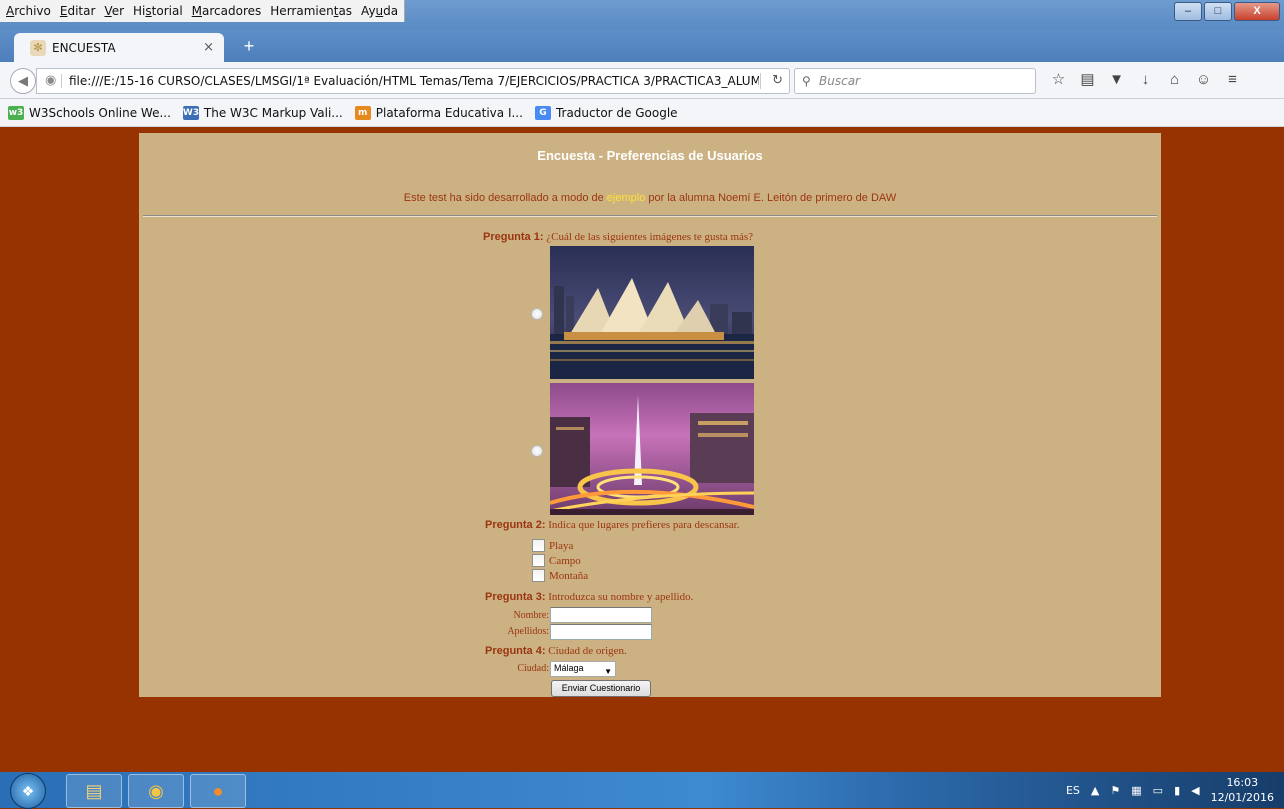 This screenshot has height=809, width=1284. What do you see at coordinates (311, 11) in the screenshot?
I see `menu-herramientas: Herramientas` at bounding box center [311, 11].